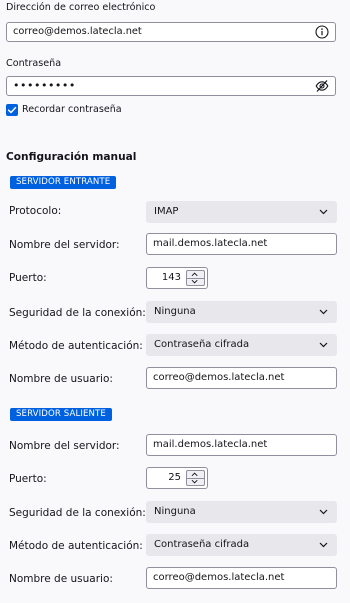 The height and width of the screenshot is (603, 350). I want to click on incoming-port-stepper: 143, so click(177, 278).